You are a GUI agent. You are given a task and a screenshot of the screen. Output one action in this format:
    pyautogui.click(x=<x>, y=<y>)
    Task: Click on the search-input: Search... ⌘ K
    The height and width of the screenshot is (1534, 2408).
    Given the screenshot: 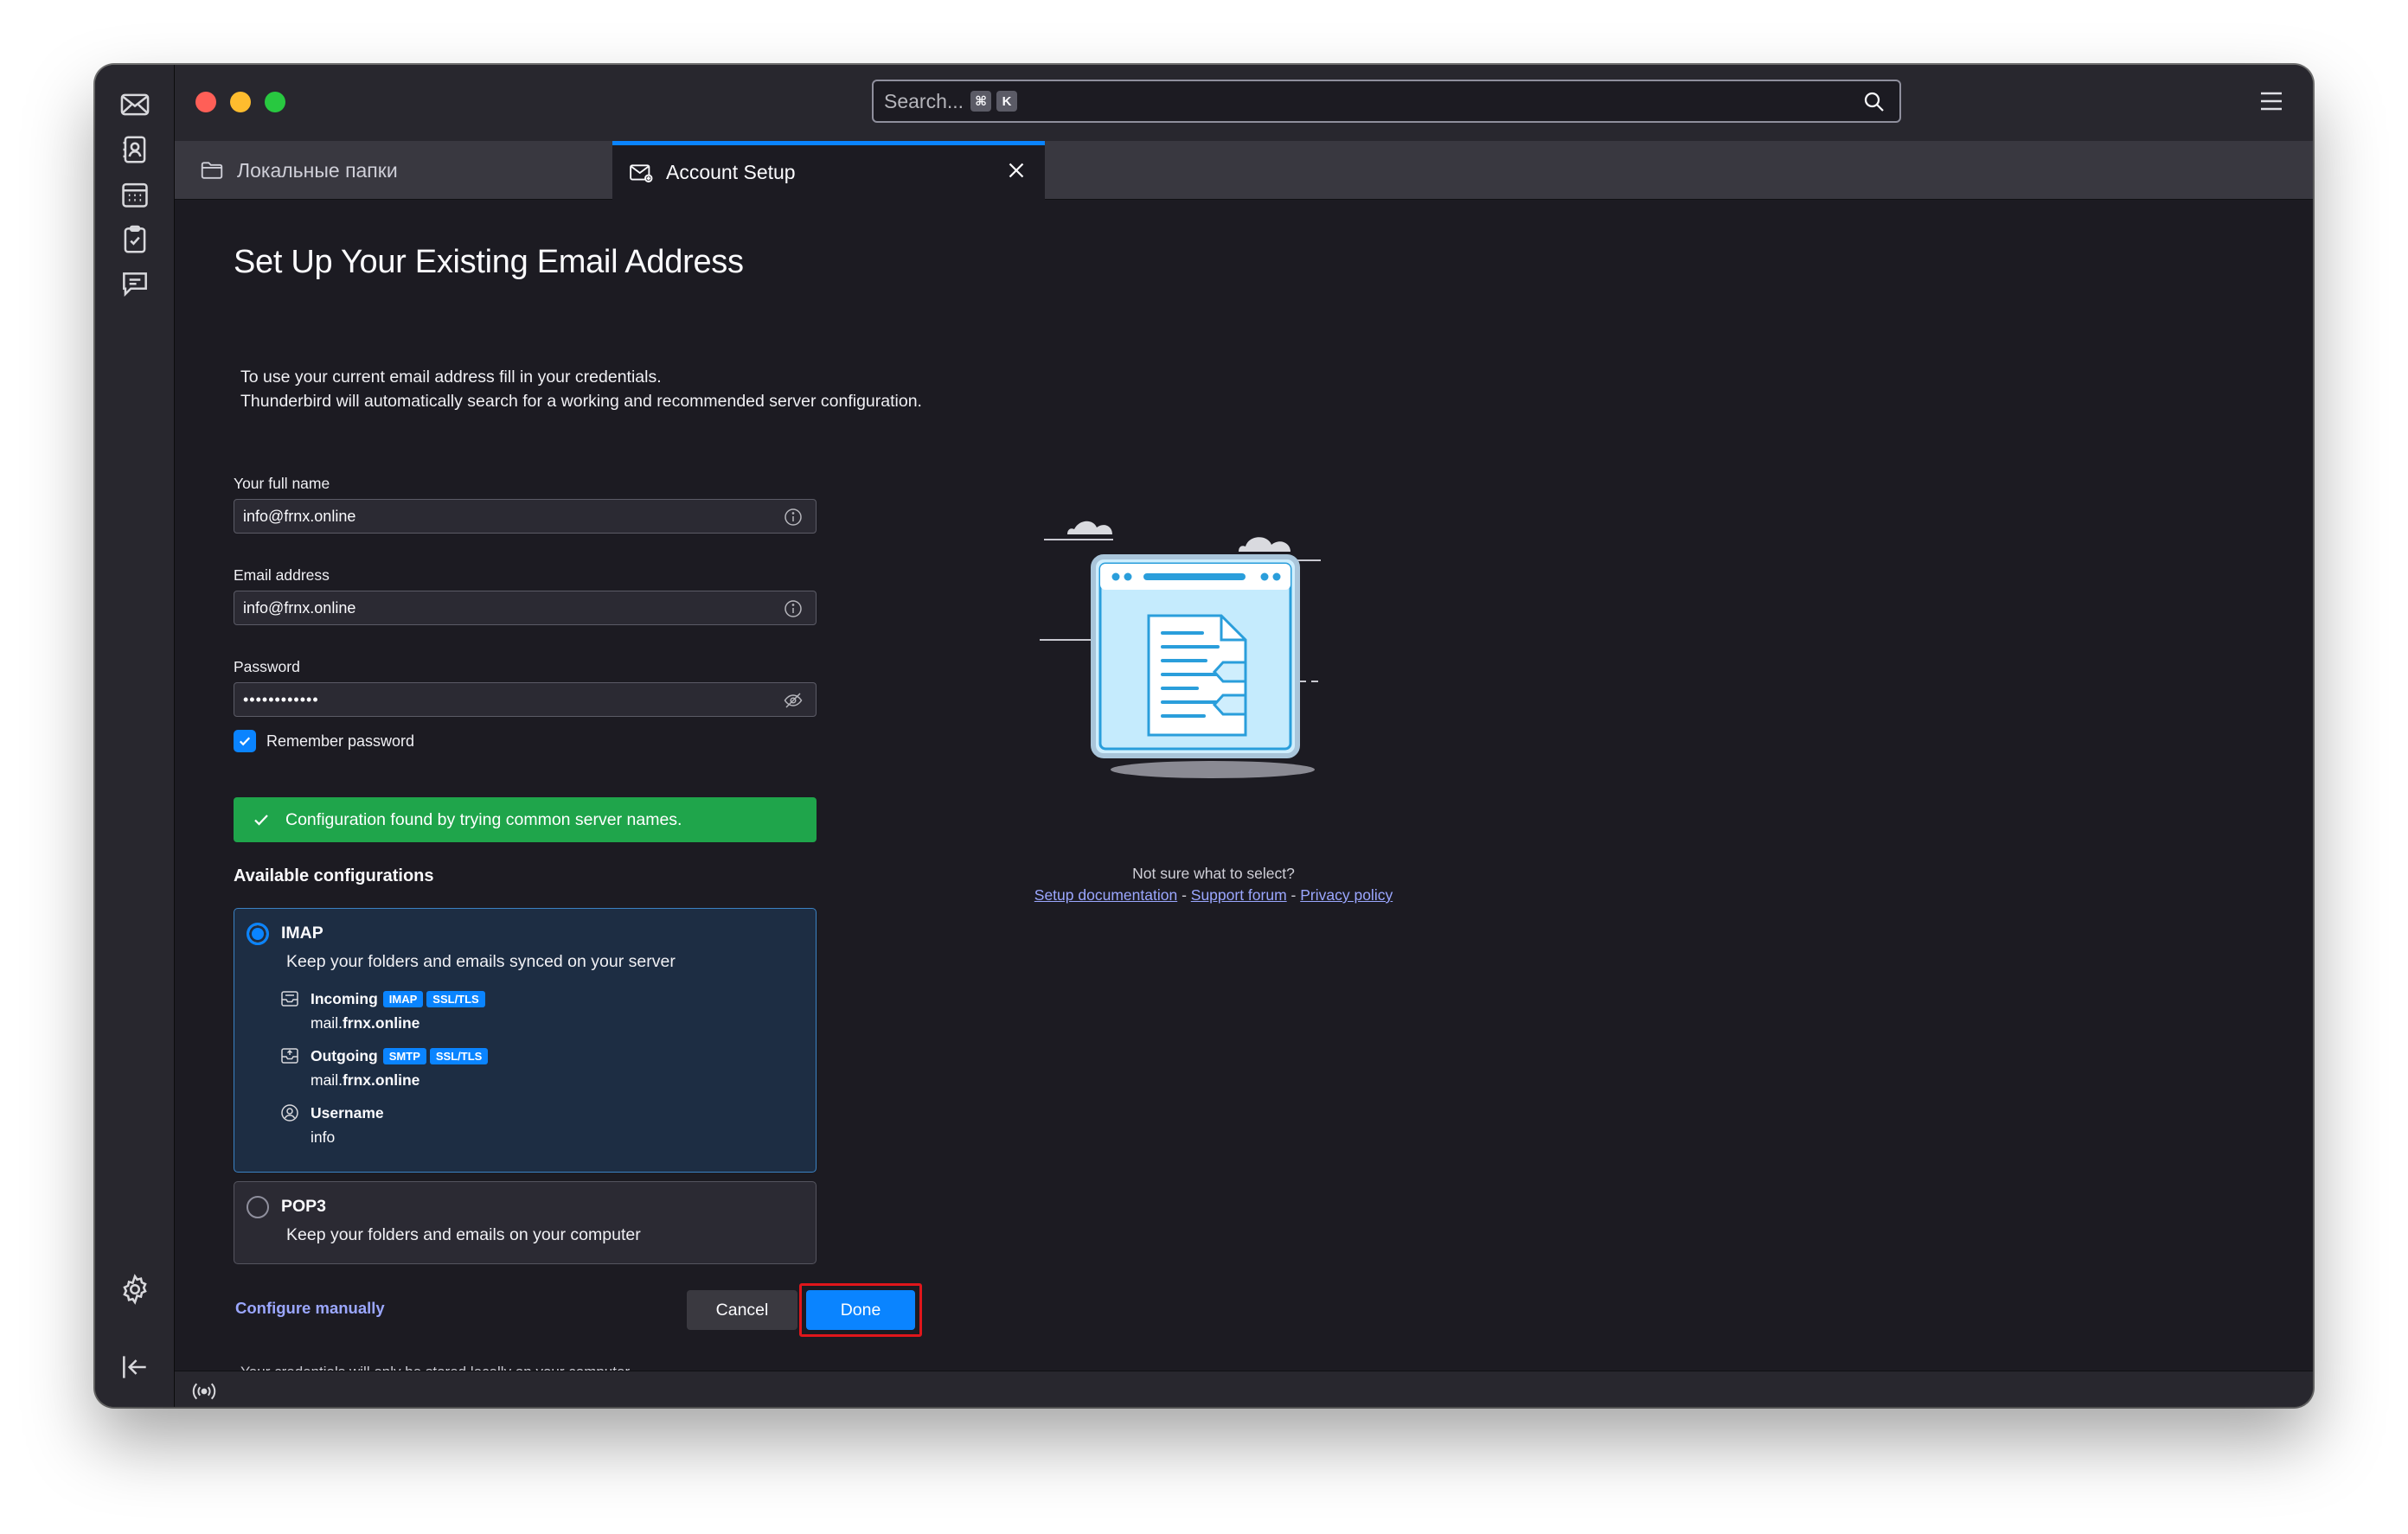 What is the action you would take?
    pyautogui.click(x=1386, y=101)
    